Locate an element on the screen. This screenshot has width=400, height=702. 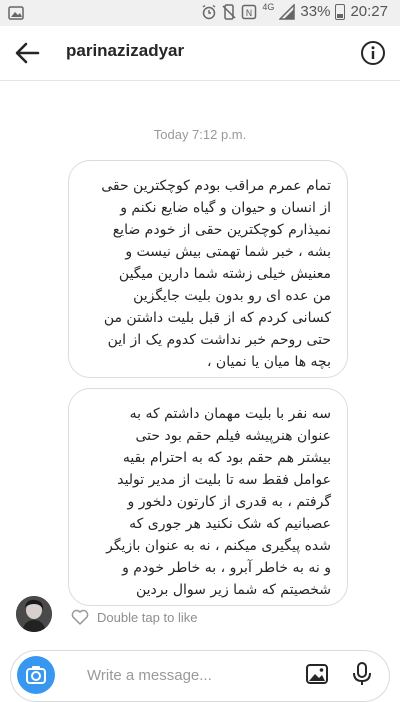
camera-button is located at coordinates (36, 675).